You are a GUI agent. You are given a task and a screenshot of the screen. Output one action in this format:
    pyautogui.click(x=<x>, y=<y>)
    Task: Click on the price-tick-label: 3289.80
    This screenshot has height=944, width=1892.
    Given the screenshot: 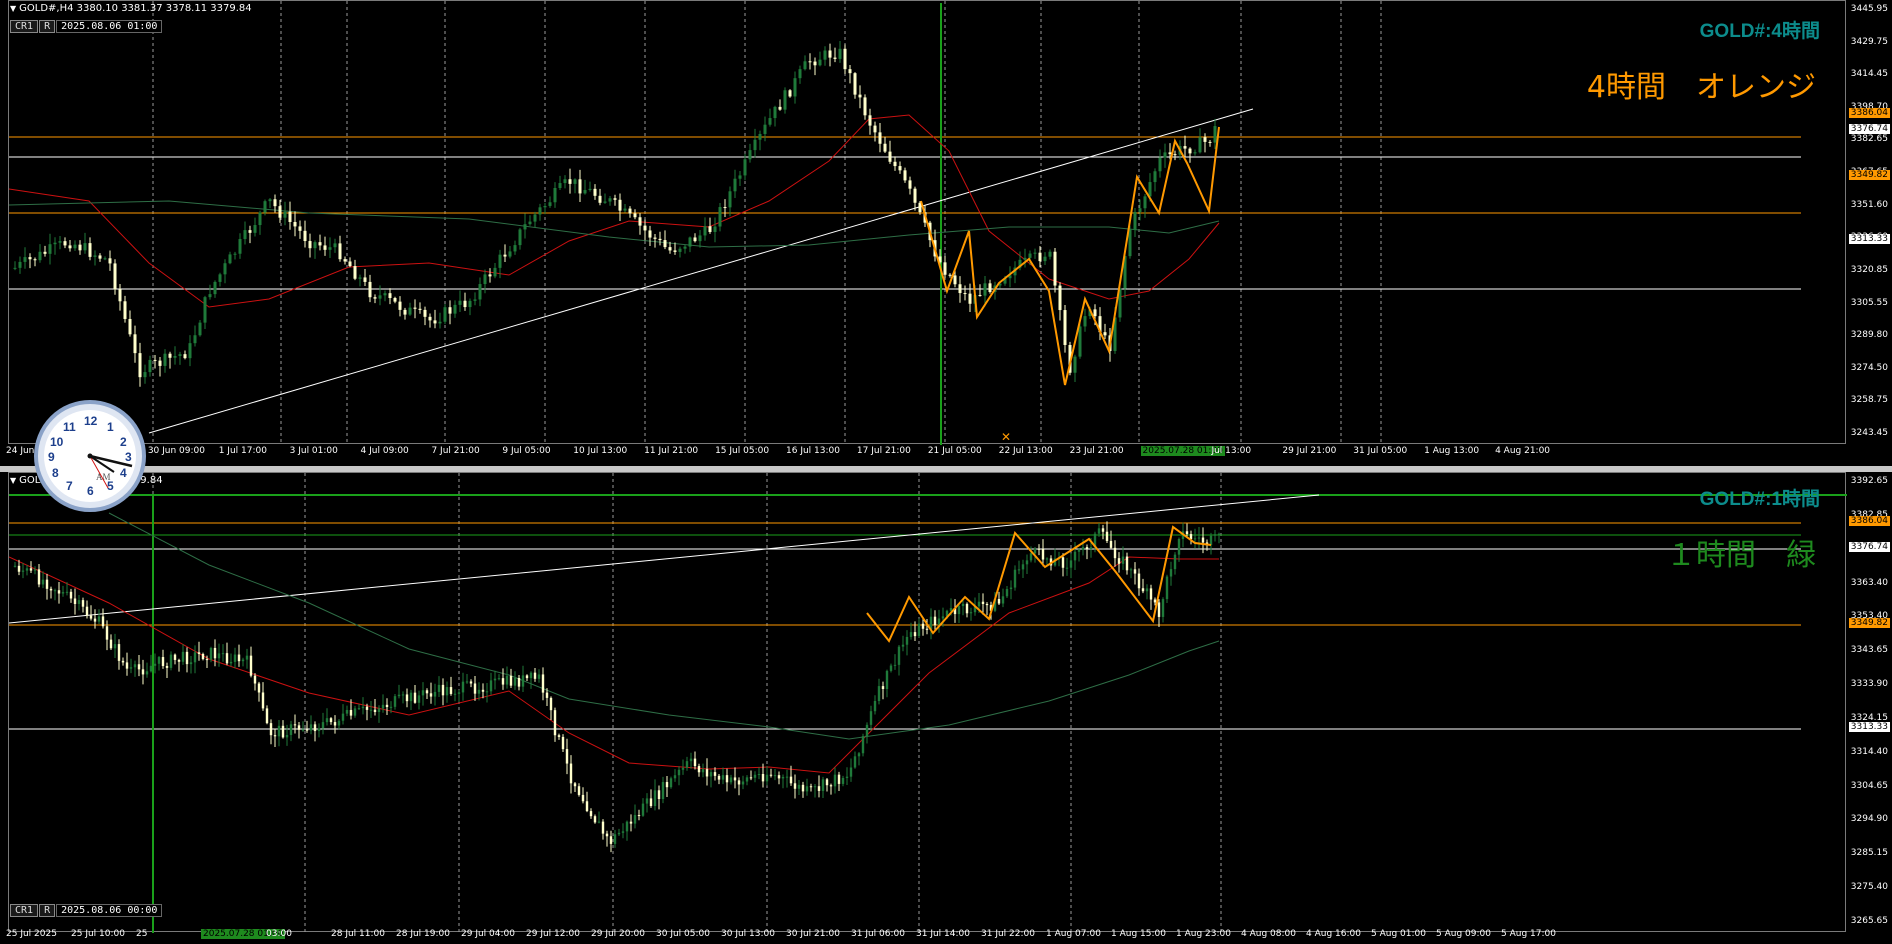 What is the action you would take?
    pyautogui.click(x=1869, y=335)
    